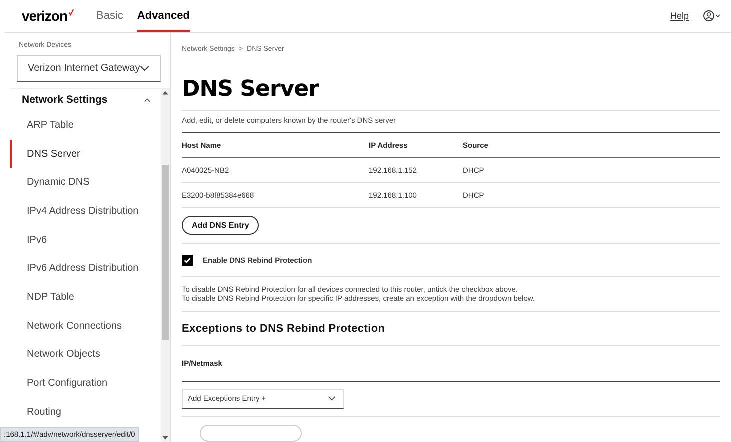 This screenshot has width=731, height=442. What do you see at coordinates (110, 16) in the screenshot?
I see `nav-tab: Basic` at bounding box center [110, 16].